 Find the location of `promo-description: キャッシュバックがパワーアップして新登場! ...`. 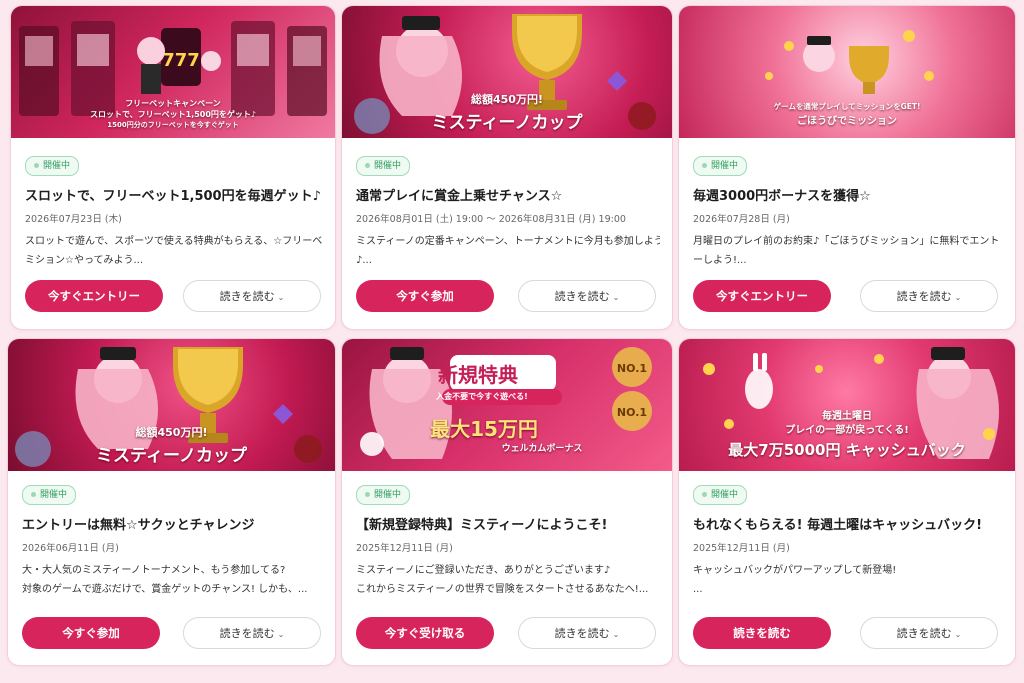

promo-description: キャッシュバックがパワーアップして新登場! ... is located at coordinates (848, 580).